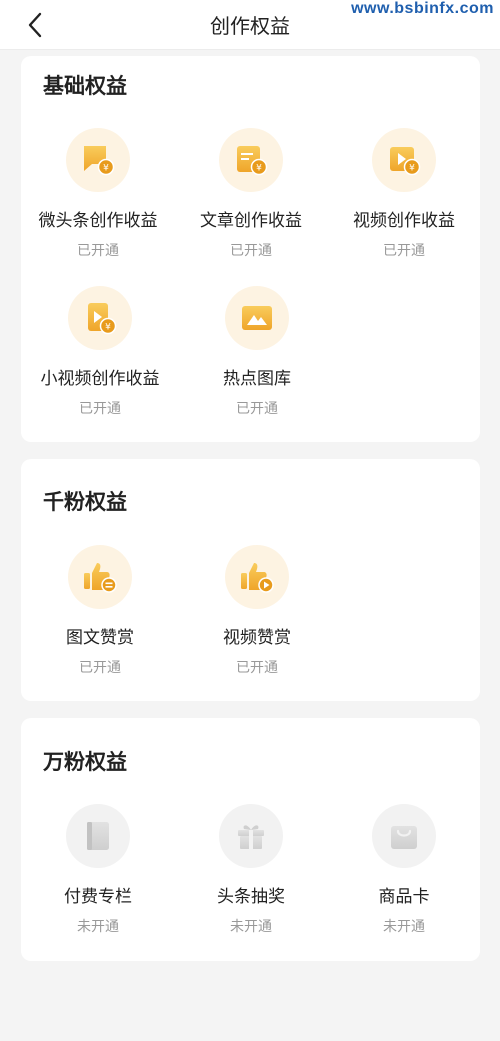 The height and width of the screenshot is (1041, 500). What do you see at coordinates (257, 318) in the screenshot?
I see `picture-icon` at bounding box center [257, 318].